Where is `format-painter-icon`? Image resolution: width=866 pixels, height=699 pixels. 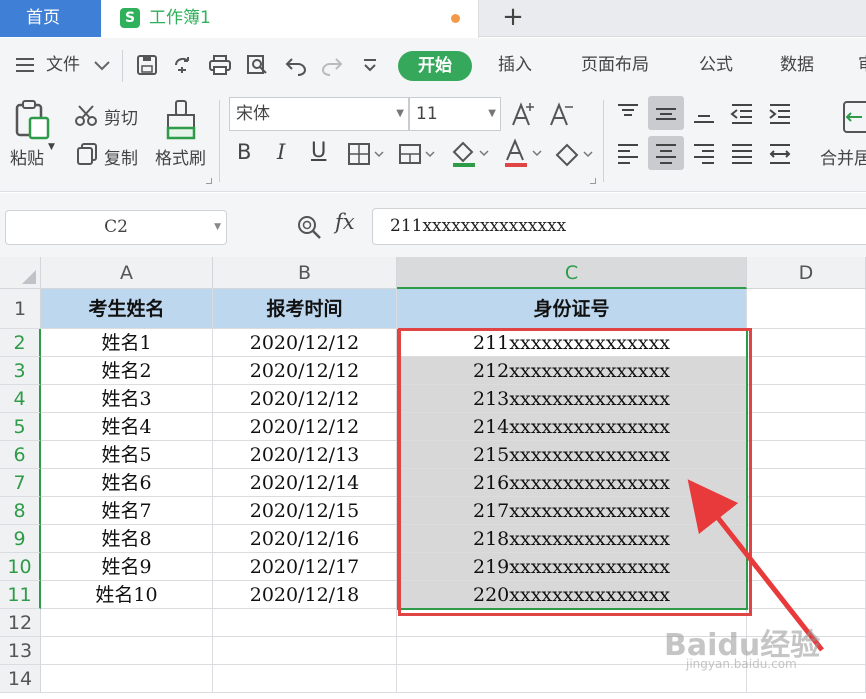
format-painter-icon is located at coordinates (181, 120).